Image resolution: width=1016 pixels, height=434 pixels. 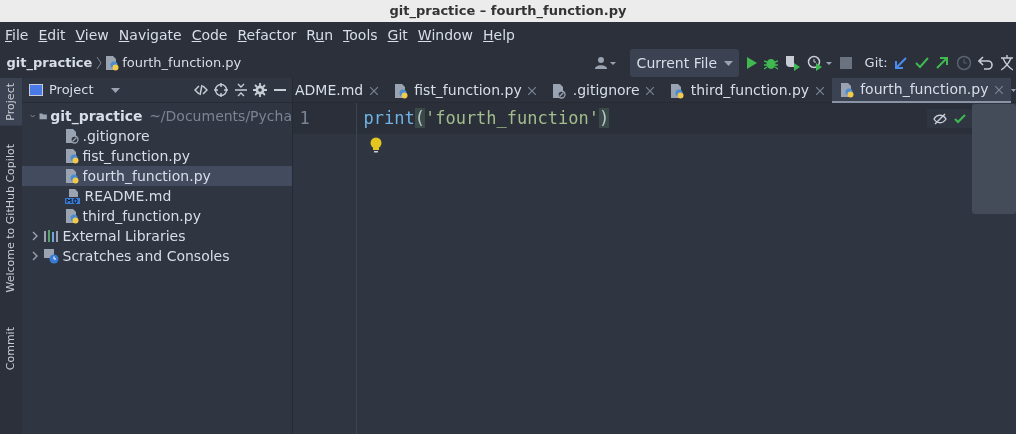 I want to click on tree-item: Scratches and Consoles, so click(x=157, y=256).